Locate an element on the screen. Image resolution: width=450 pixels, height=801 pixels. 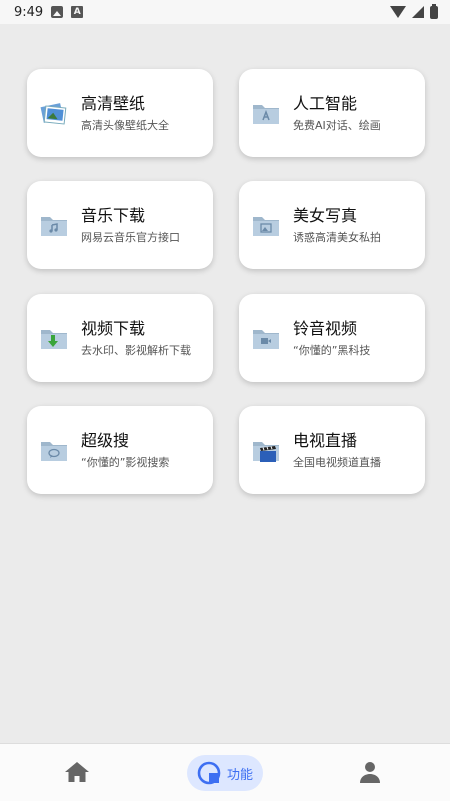
card-title: 超级搜 is located at coordinates (105, 440).